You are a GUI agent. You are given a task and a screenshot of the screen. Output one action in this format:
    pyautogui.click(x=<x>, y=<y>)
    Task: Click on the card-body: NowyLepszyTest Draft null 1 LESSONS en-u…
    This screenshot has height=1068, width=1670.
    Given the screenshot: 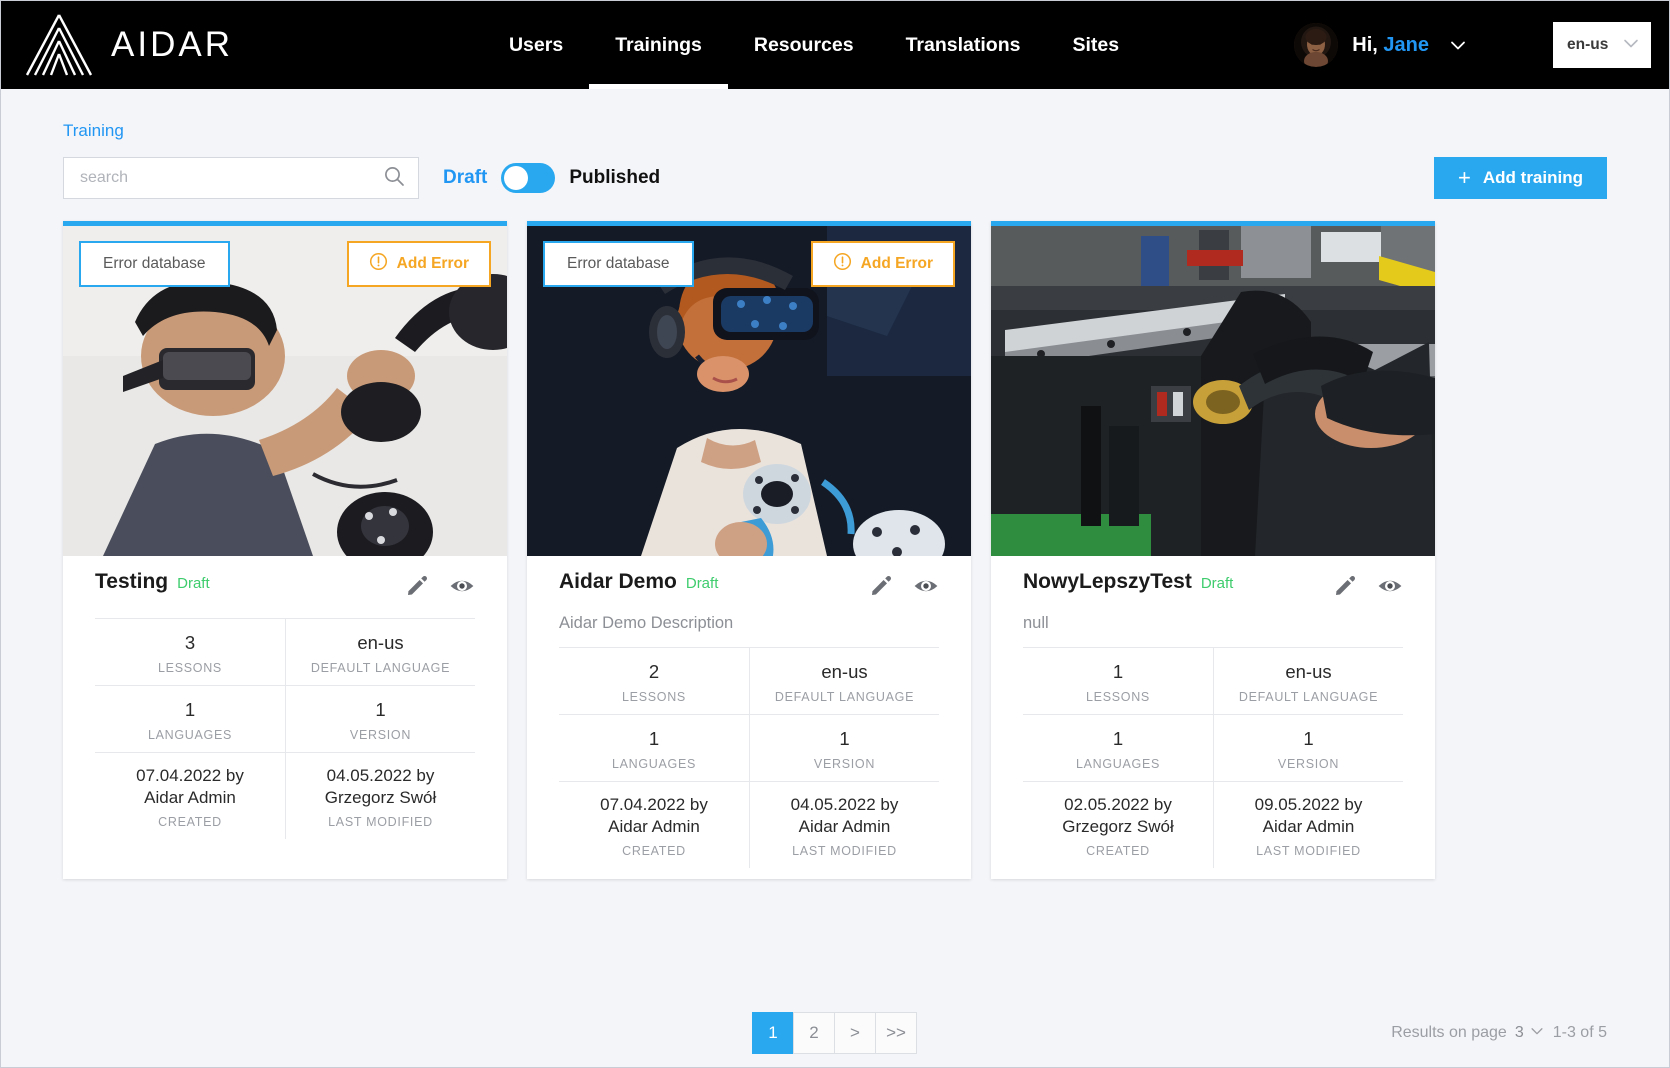 What is the action you would take?
    pyautogui.click(x=1213, y=717)
    